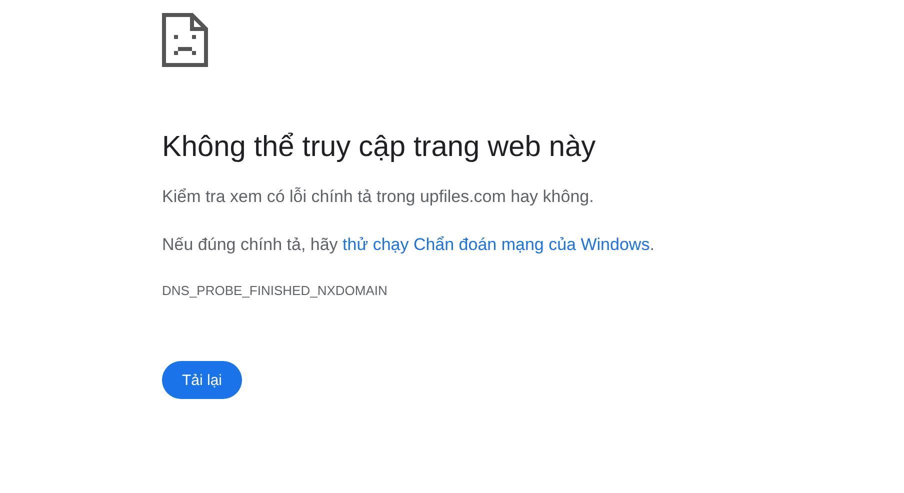  I want to click on suggestion-text: Nếu đúng chính tả, hãy thử chạy Chẩn đoán mạng của Windows., so click(409, 245).